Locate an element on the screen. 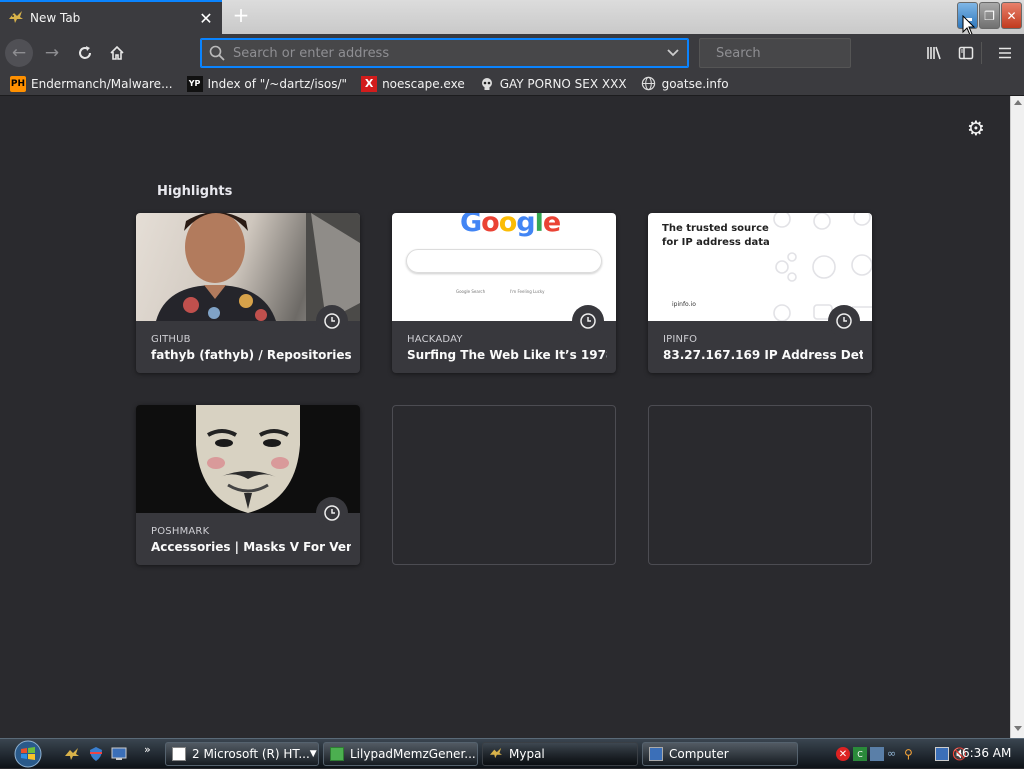  mypal-quicklaunch-icon is located at coordinates (72, 755).